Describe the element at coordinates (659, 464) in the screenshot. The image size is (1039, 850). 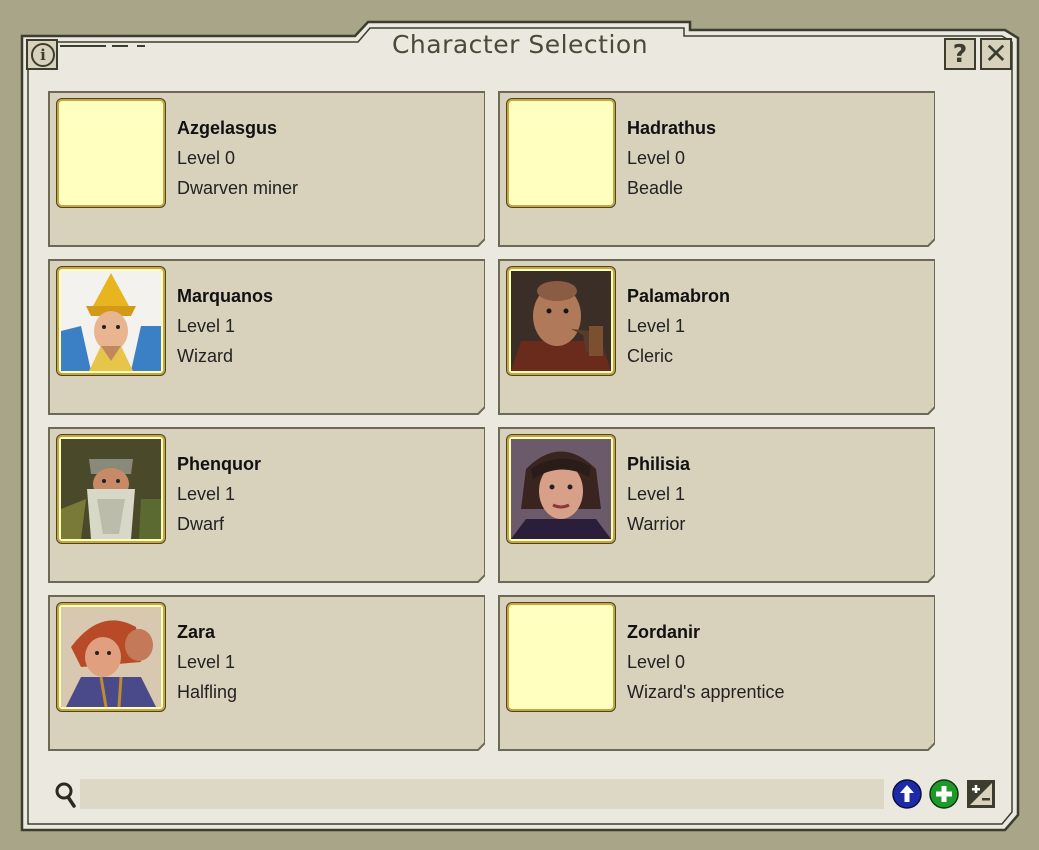
I see `character-name: Philisia` at that location.